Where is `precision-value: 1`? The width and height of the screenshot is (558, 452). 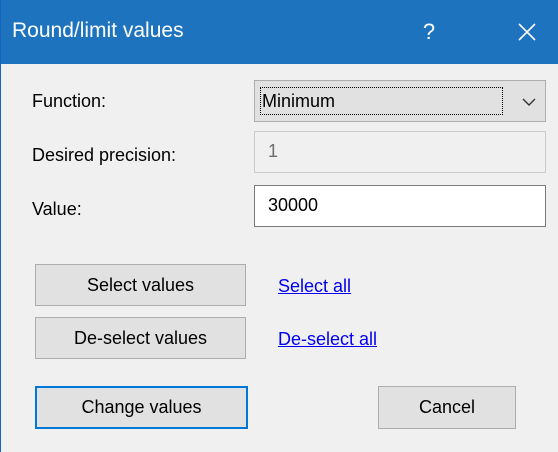
precision-value: 1 is located at coordinates (273, 151).